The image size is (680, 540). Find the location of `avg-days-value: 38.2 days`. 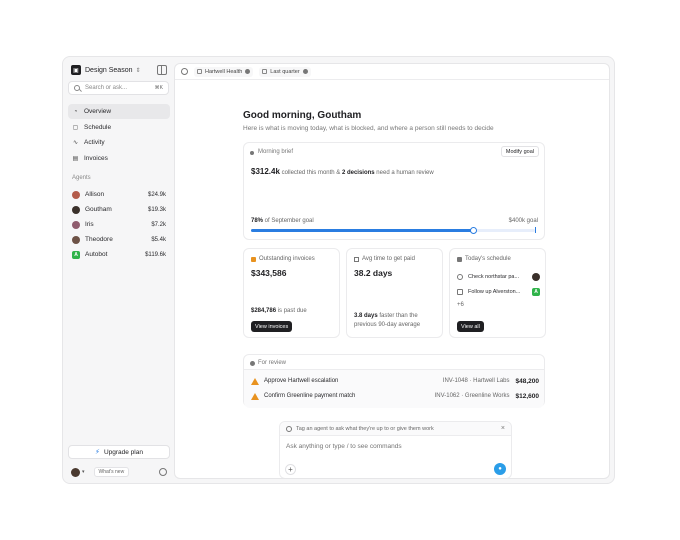

avg-days-value: 38.2 days is located at coordinates (373, 273).